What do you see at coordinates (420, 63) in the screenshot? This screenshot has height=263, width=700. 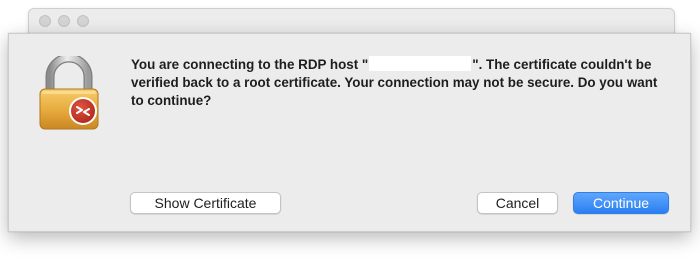 I see `rdp-host-name` at bounding box center [420, 63].